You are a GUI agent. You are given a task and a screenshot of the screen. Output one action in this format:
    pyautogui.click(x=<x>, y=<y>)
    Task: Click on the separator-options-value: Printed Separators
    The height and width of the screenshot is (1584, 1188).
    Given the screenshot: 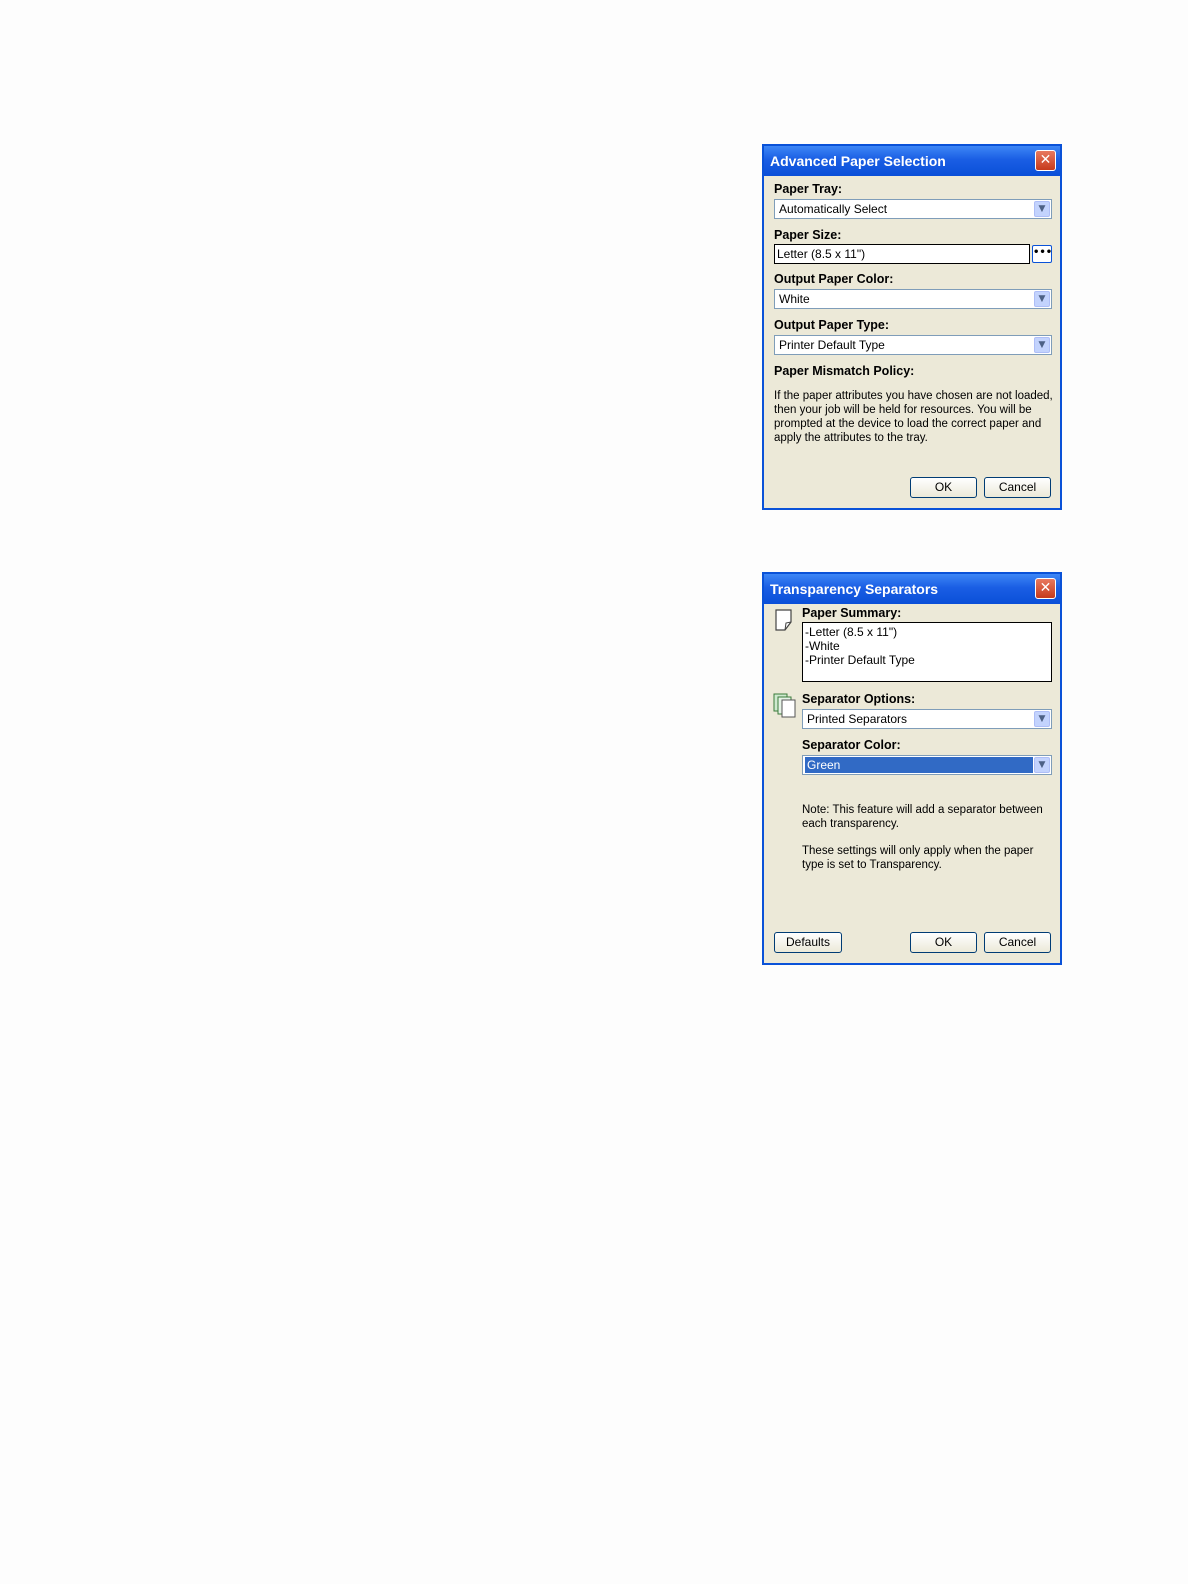 What is the action you would take?
    pyautogui.click(x=857, y=719)
    